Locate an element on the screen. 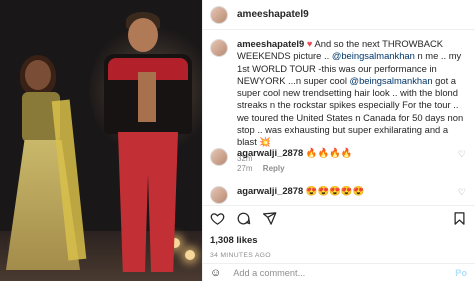 The height and width of the screenshot is (281, 475). post-timestamp: 34 MINUTES AGO is located at coordinates (240, 255).